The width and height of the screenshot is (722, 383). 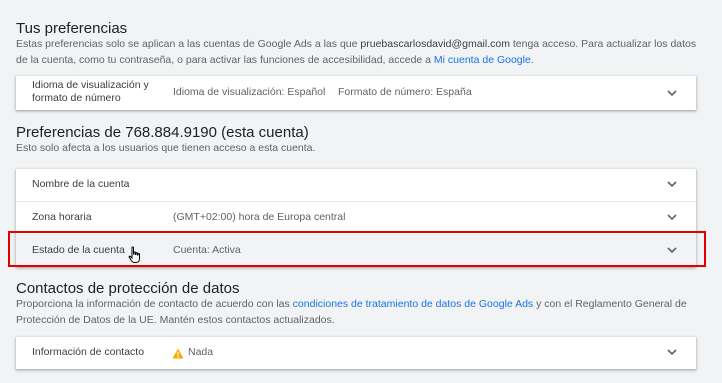 I want to click on highlight-box, so click(x=357, y=249).